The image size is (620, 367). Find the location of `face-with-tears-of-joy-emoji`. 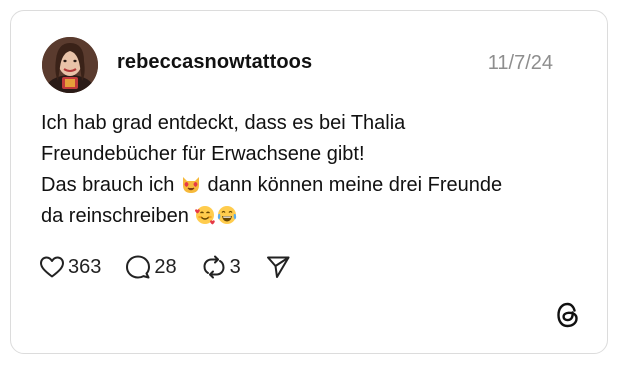

face-with-tears-of-joy-emoji is located at coordinates (227, 215).